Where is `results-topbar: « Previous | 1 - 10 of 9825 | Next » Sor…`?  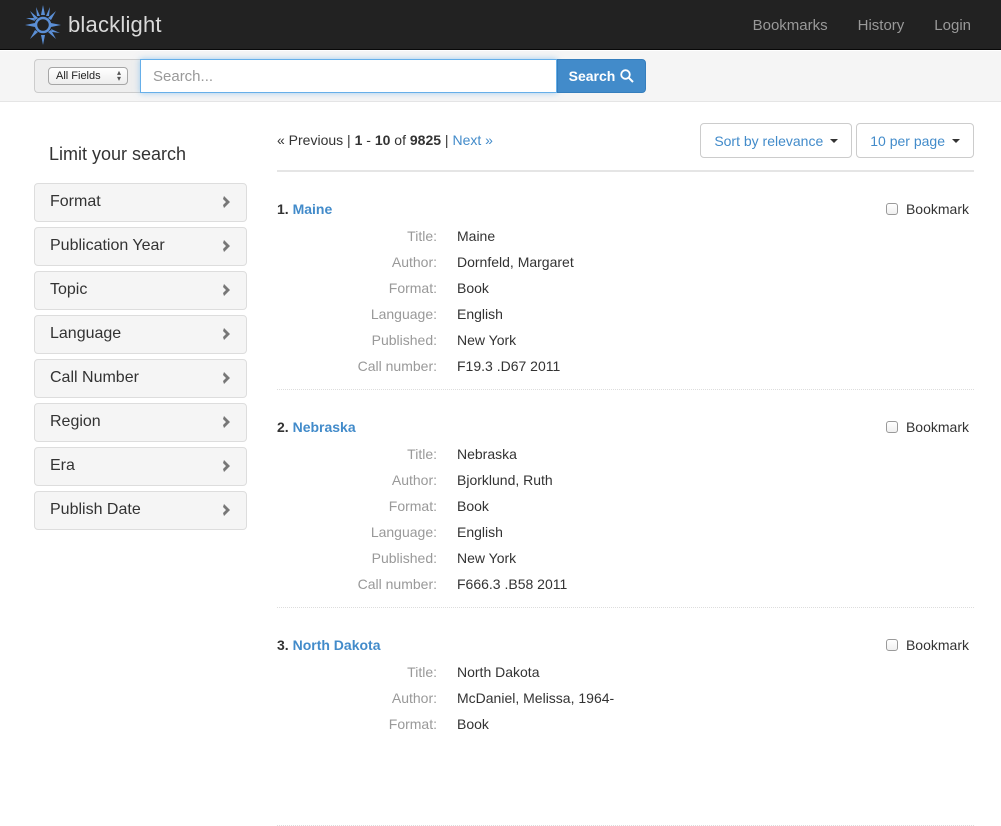
results-topbar: « Previous | 1 - 10 of 9825 | Next » Sor… is located at coordinates (625, 147).